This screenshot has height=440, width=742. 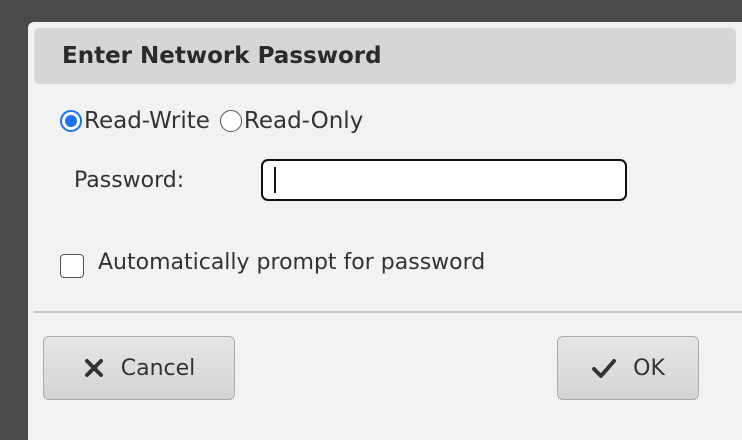 I want to click on close-icon, so click(x=94, y=368).